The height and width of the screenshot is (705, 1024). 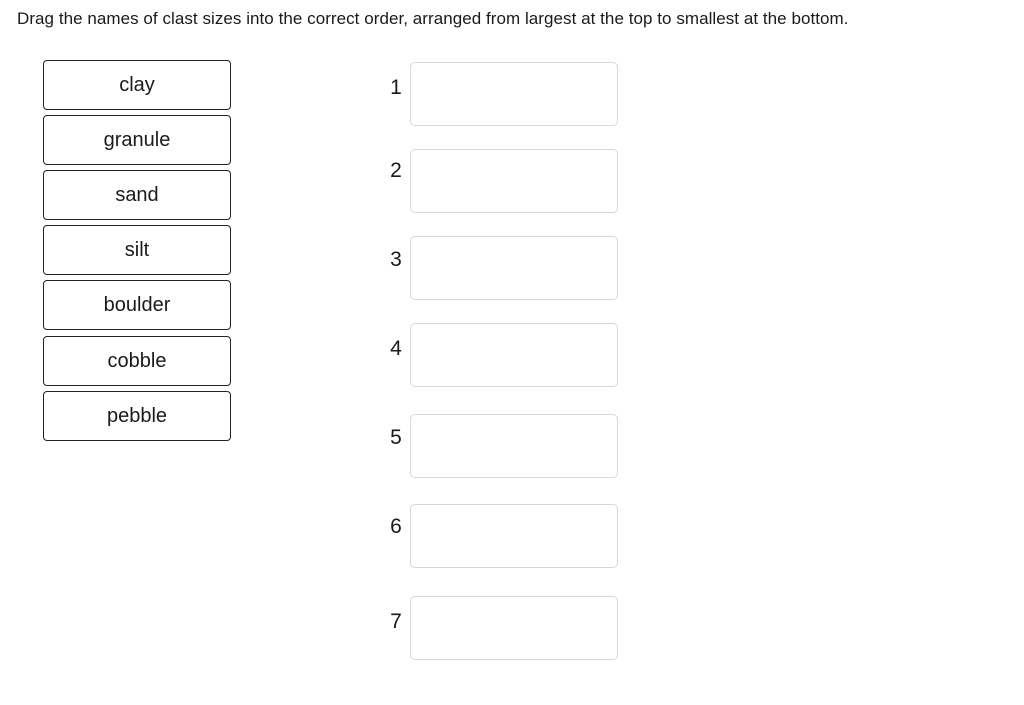 What do you see at coordinates (137, 85) in the screenshot?
I see `draggable-tile: clay` at bounding box center [137, 85].